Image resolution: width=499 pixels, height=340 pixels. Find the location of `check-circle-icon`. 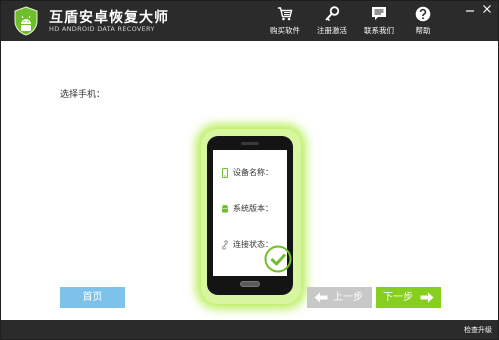

check-circle-icon is located at coordinates (278, 259).